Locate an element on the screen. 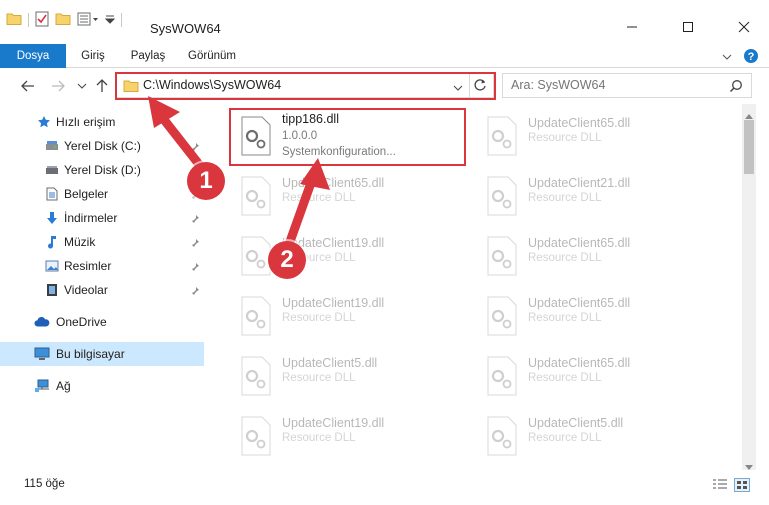 The height and width of the screenshot is (505, 769). documents-icon is located at coordinates (52, 194).